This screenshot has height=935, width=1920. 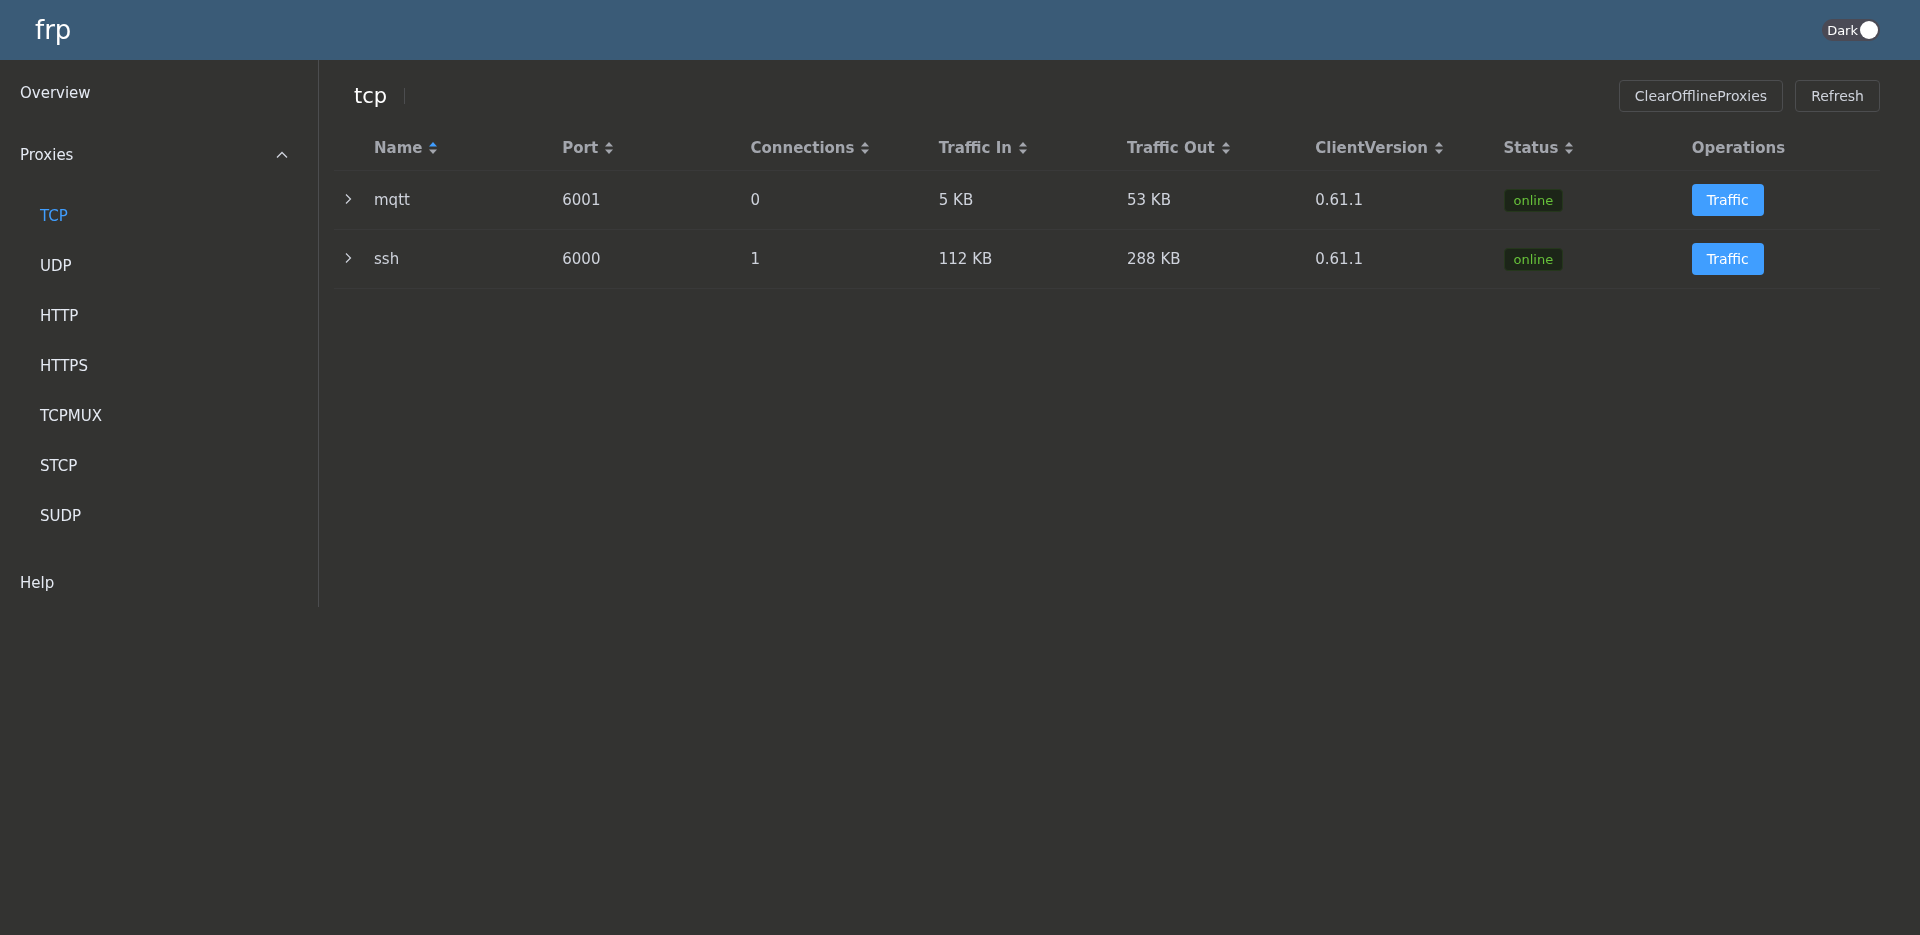 I want to click on column-header: ClientVersion, so click(x=1371, y=148).